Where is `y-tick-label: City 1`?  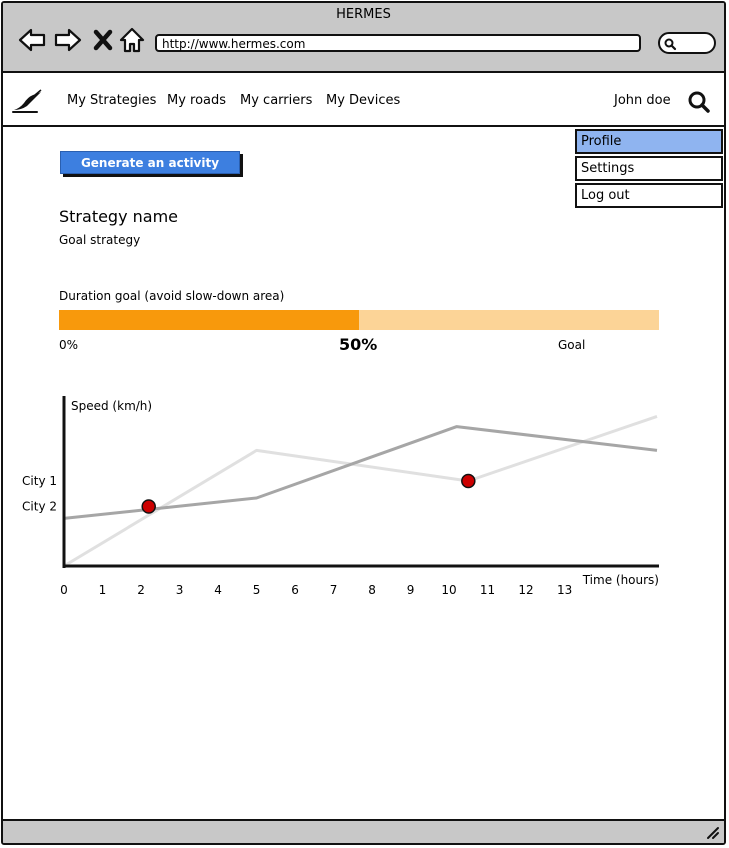 y-tick-label: City 1 is located at coordinates (39, 481).